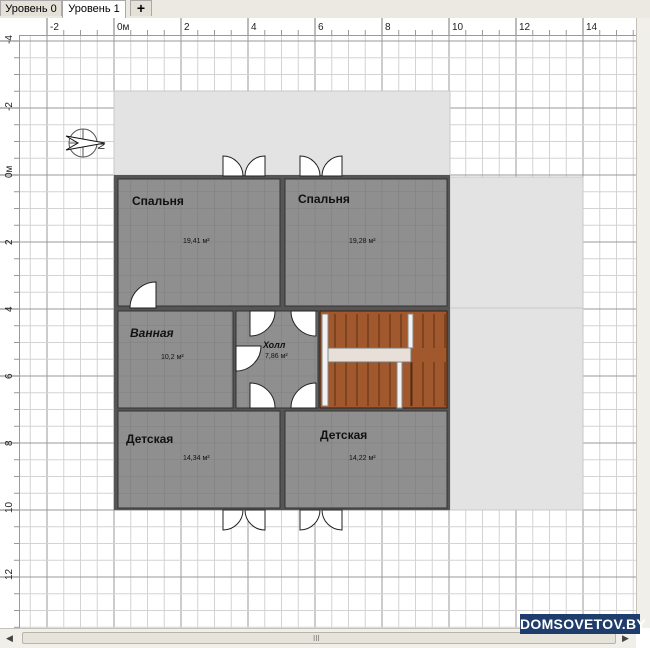 This screenshot has width=650, height=648. What do you see at coordinates (10, 331) in the screenshot?
I see `vertical-ruler: -4 -2 0м 2 4 6 8 10 12` at bounding box center [10, 331].